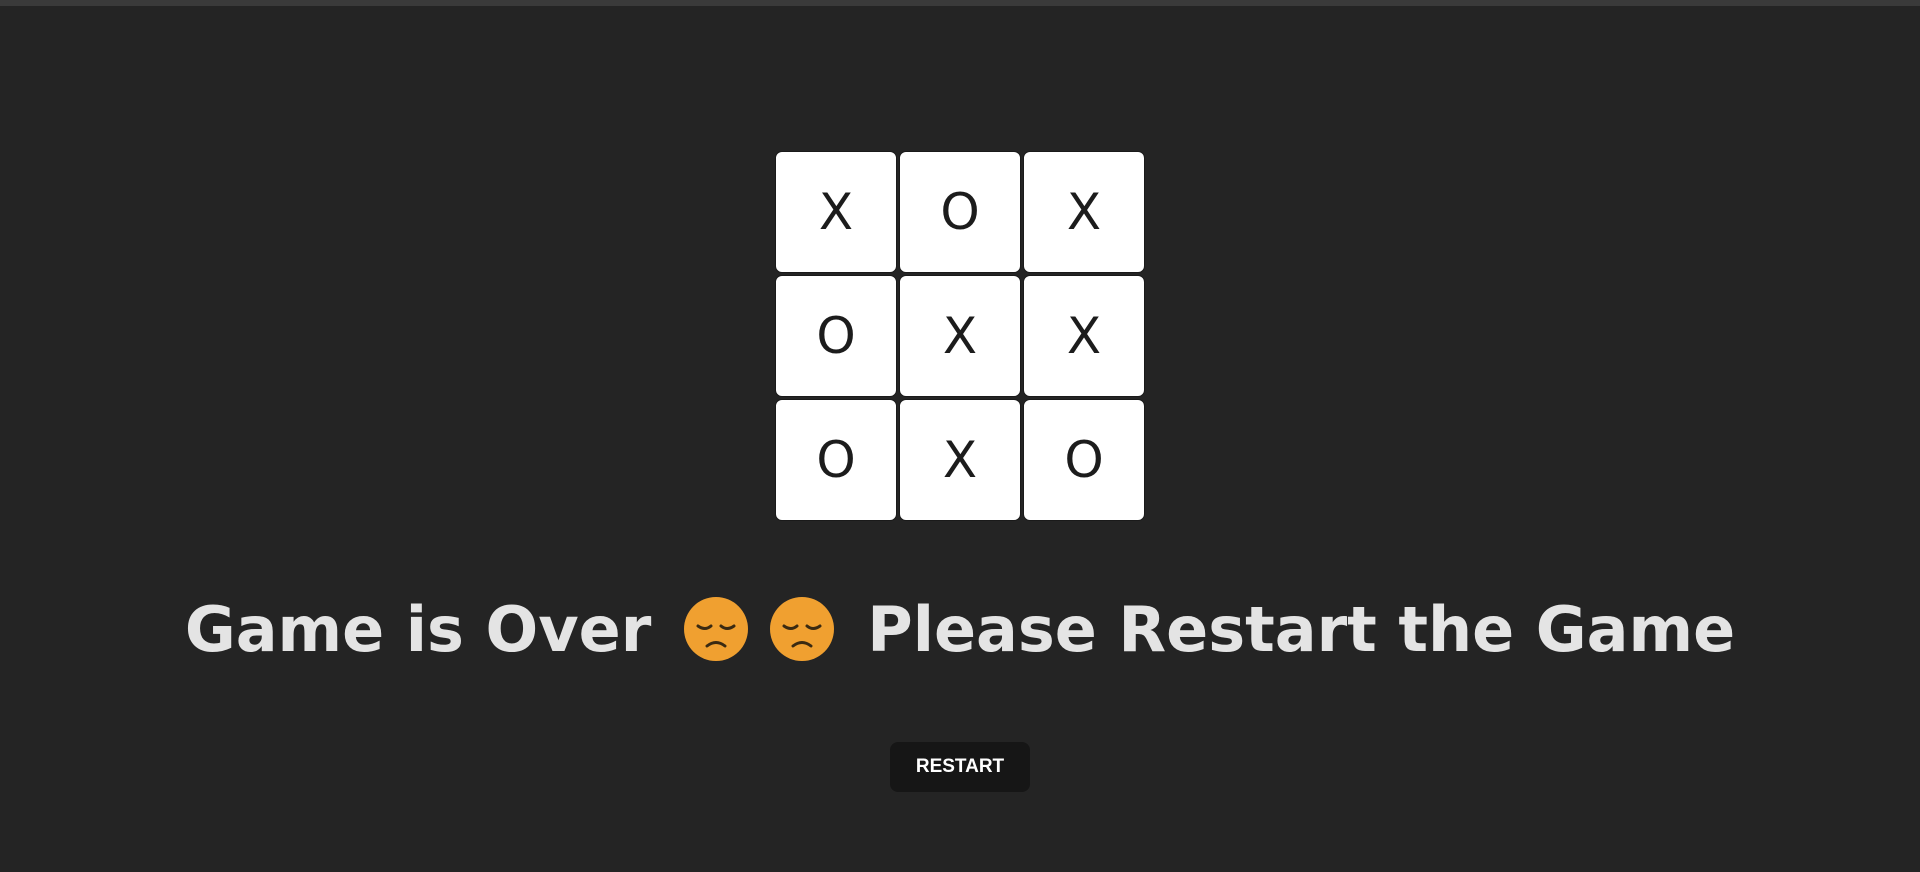 This screenshot has height=872, width=1920. Describe the element at coordinates (960, 212) in the screenshot. I see `board-cell-2: O` at that location.